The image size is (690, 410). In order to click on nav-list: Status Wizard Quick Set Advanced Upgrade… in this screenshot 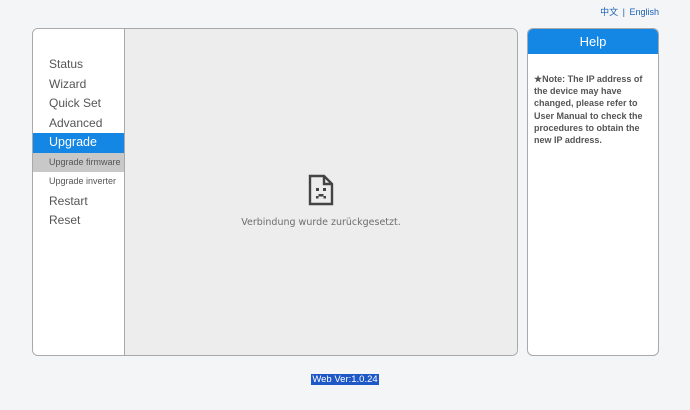, I will do `click(78, 143)`.